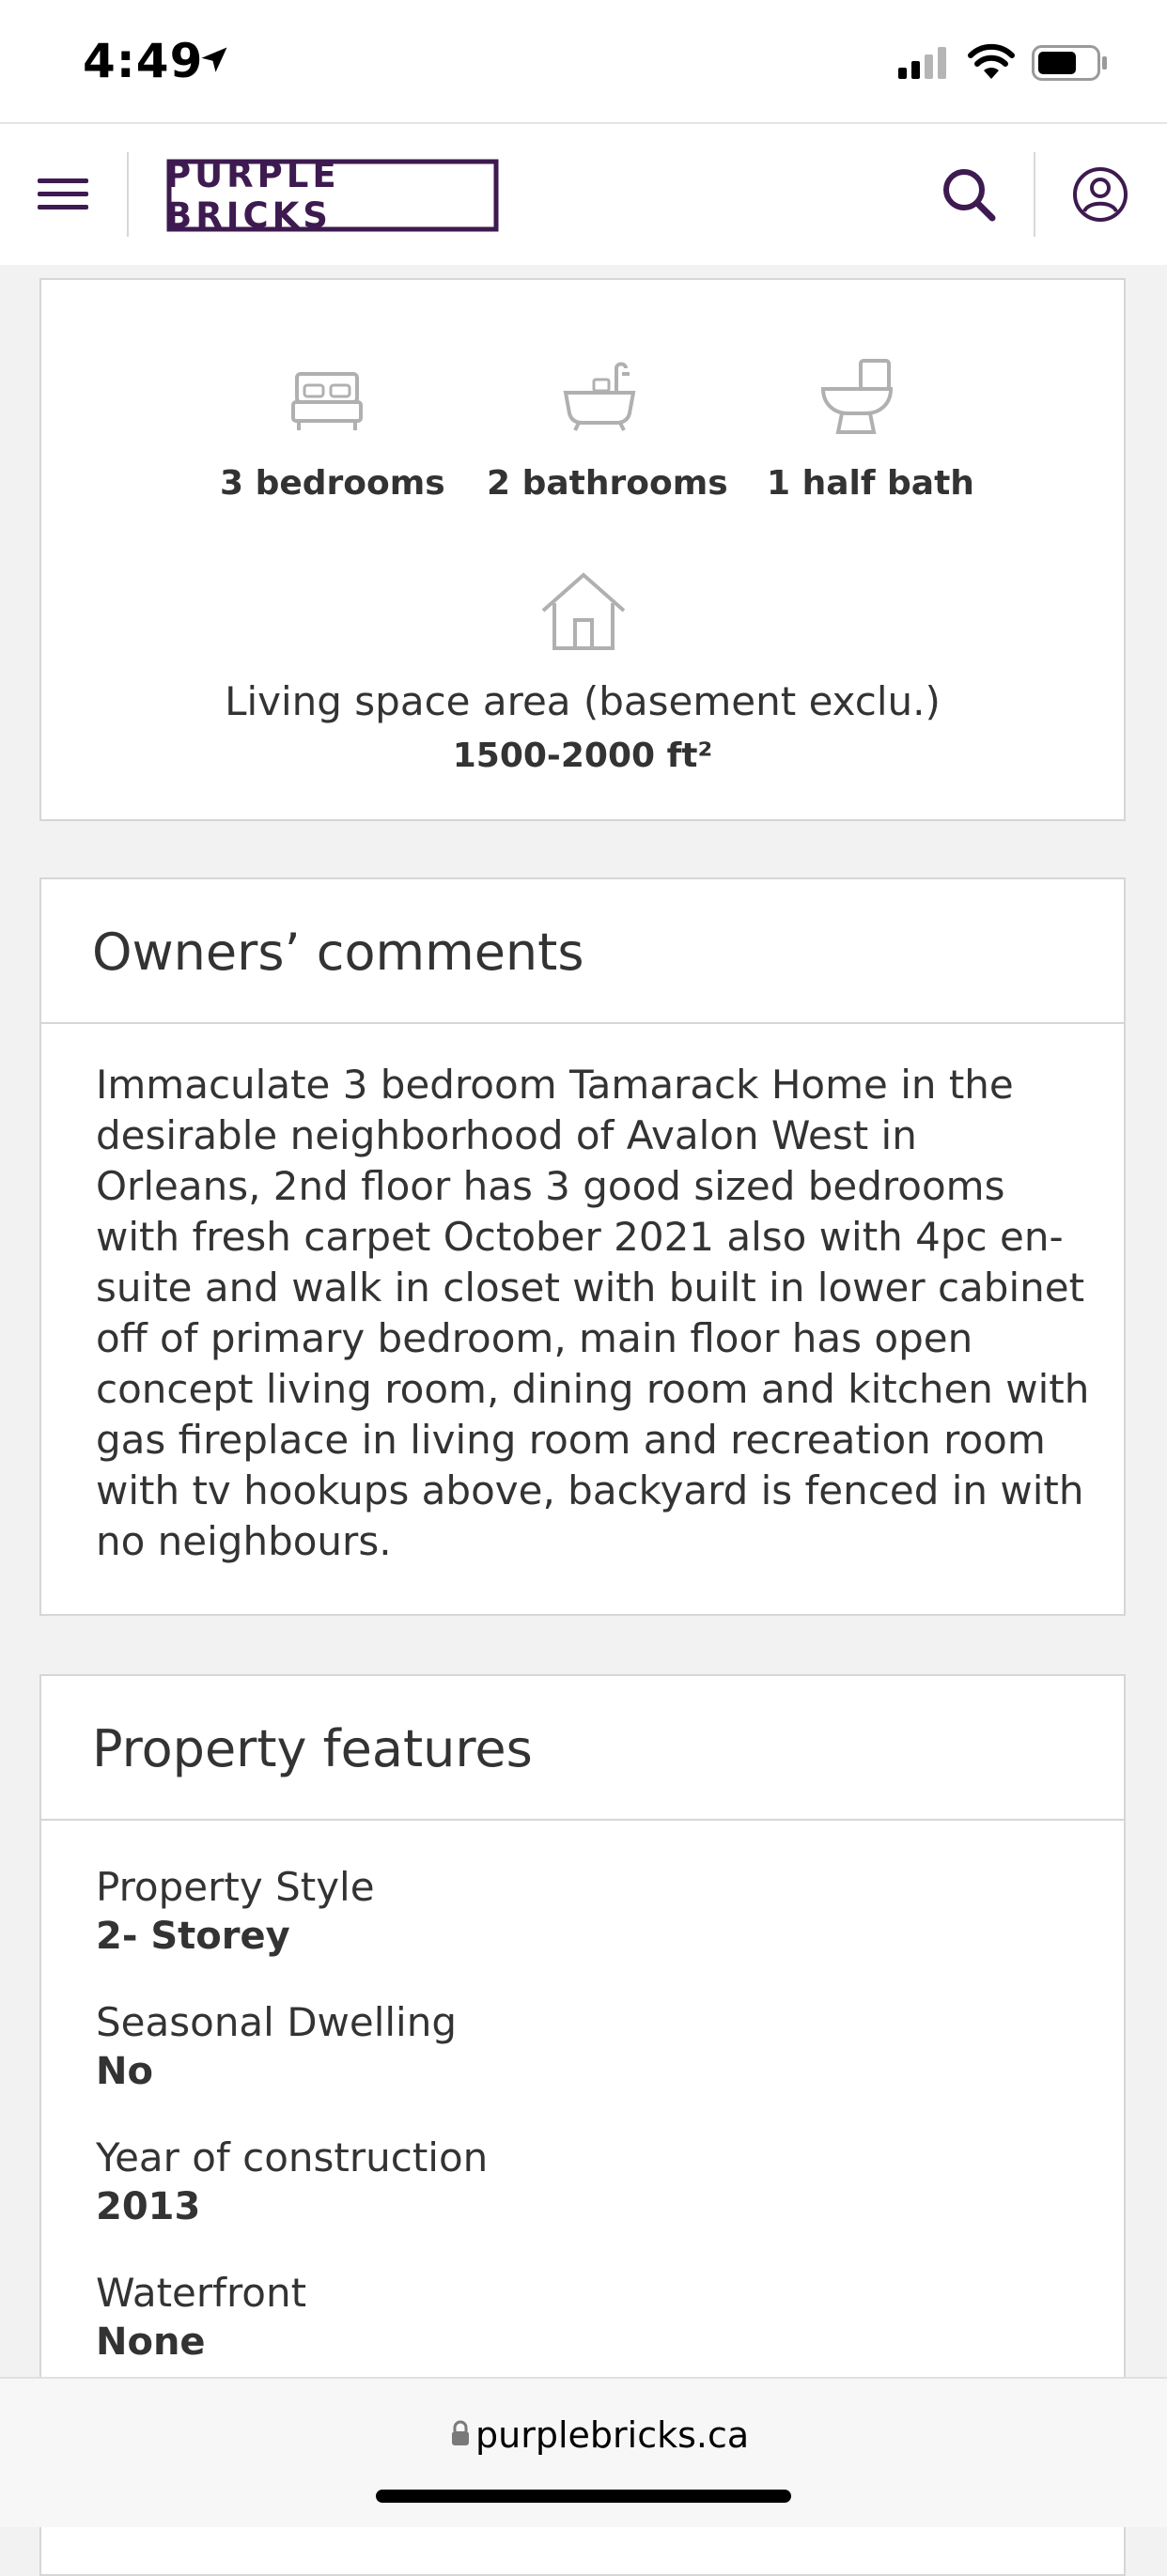 Image resolution: width=1167 pixels, height=2576 pixels. I want to click on feature-value: None, so click(151, 2342).